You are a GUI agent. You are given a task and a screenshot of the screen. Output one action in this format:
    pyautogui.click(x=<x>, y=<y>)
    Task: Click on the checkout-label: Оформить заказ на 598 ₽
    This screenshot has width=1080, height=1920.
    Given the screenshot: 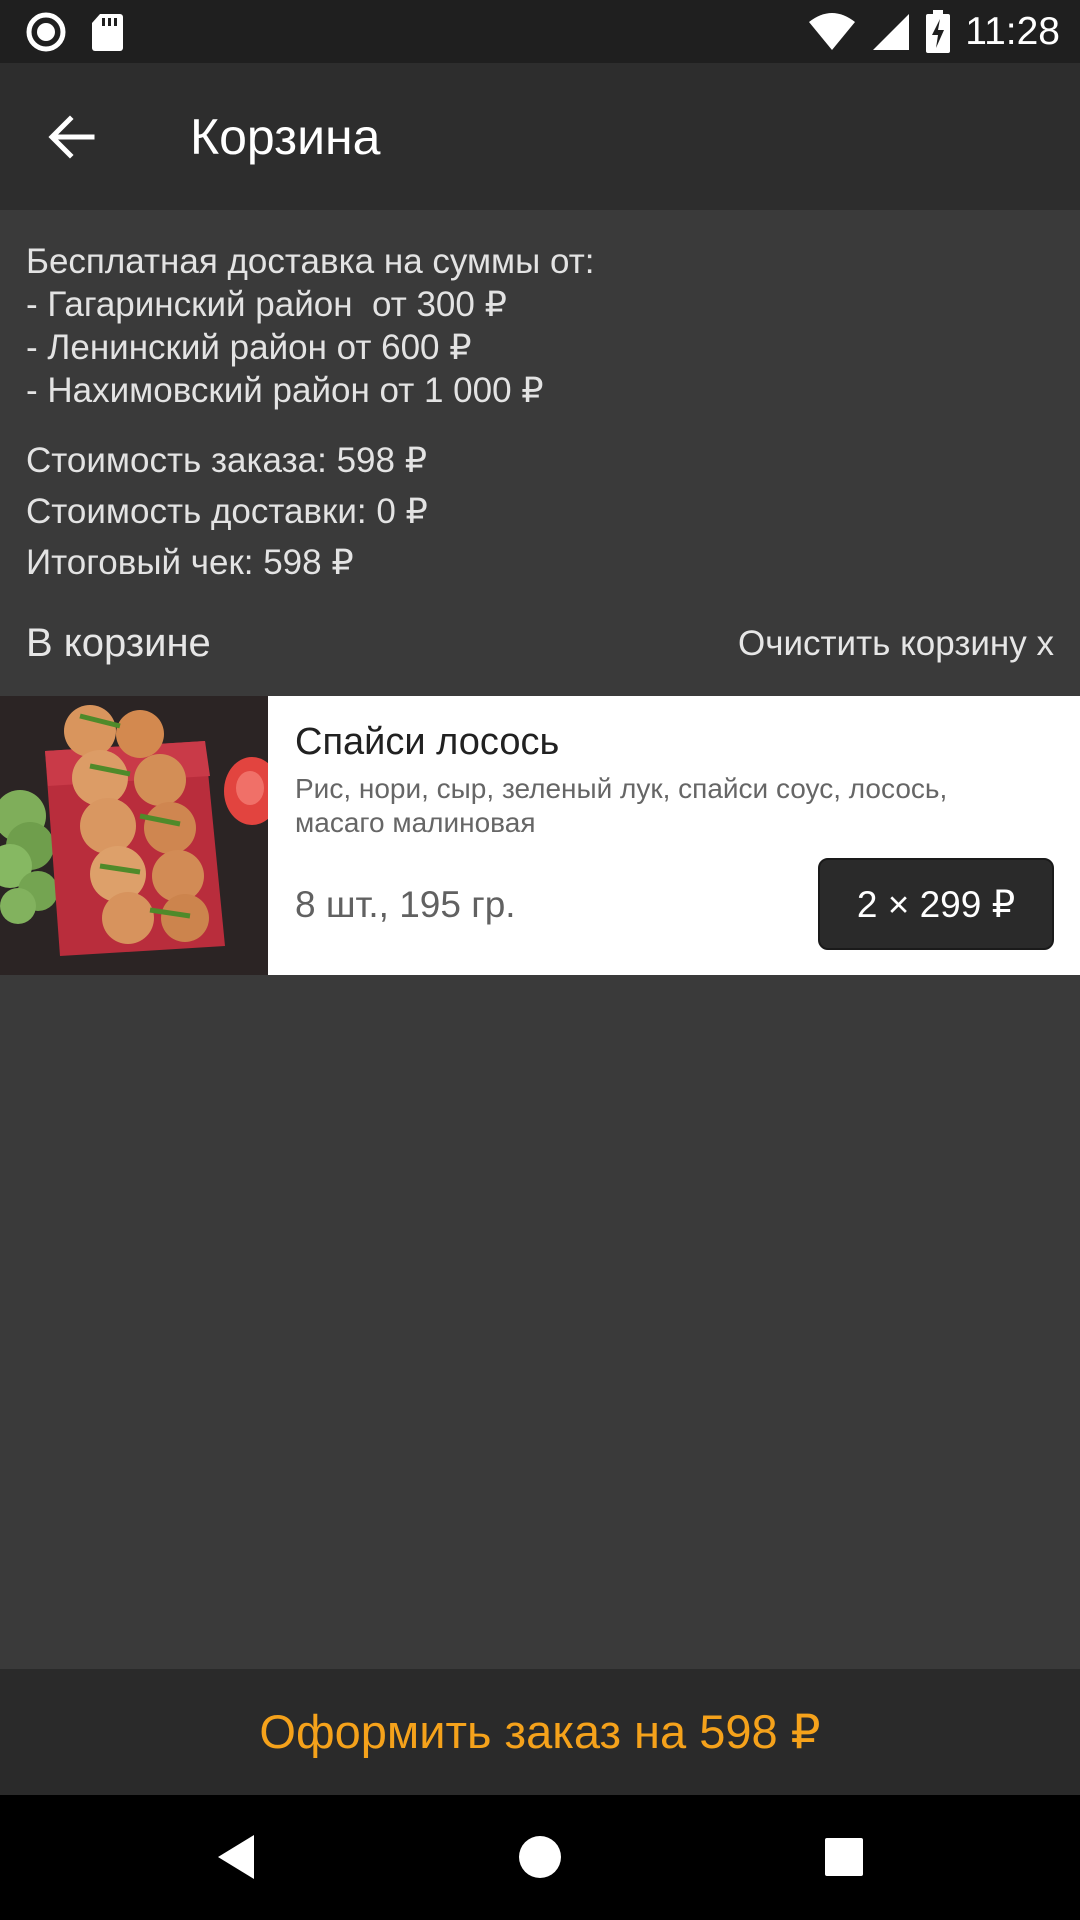 What is the action you would take?
    pyautogui.click(x=540, y=1731)
    